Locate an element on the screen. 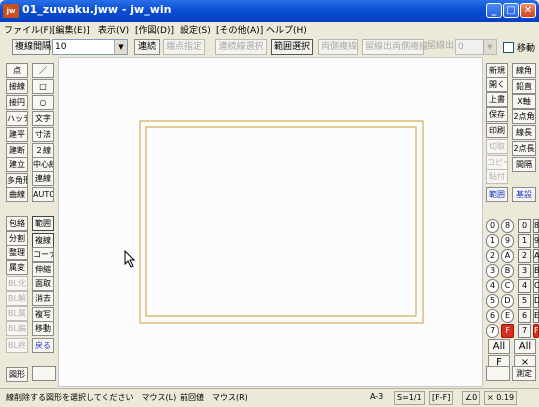 The height and width of the screenshot is (407, 539). continuous-button: 連続 is located at coordinates (147, 47).